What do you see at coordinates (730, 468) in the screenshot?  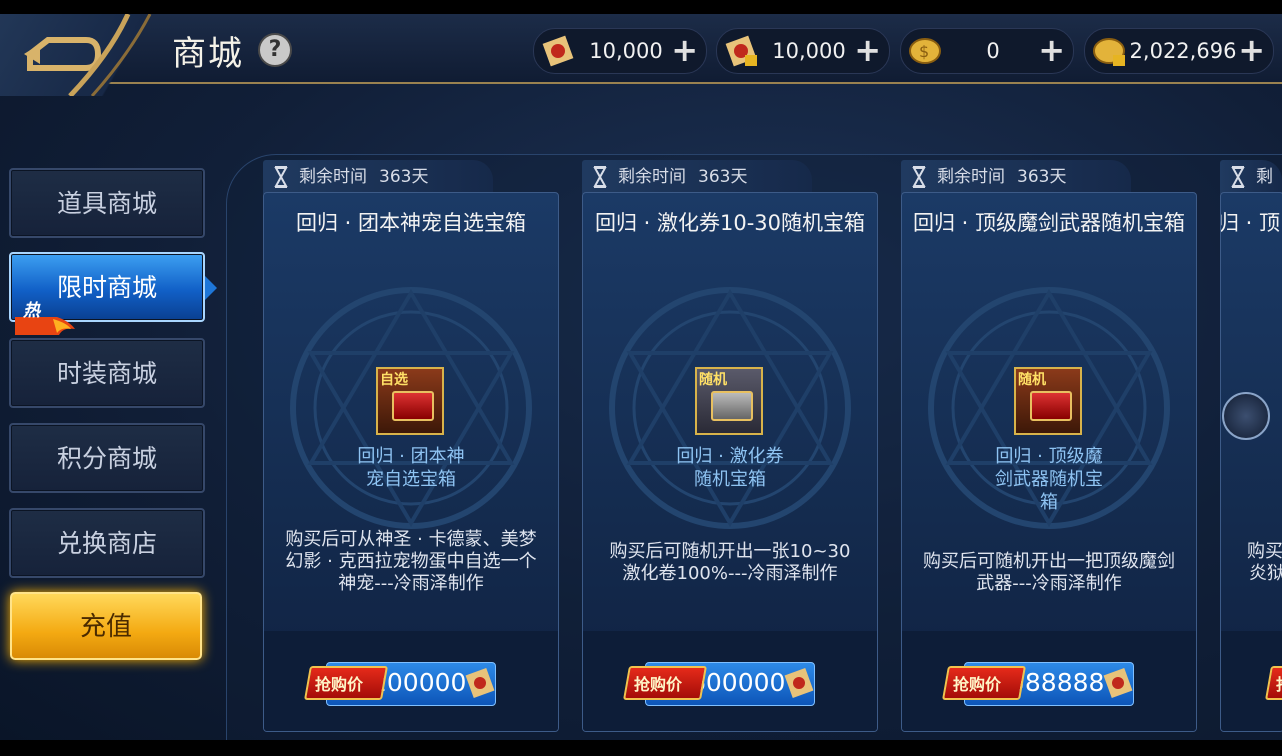 I see `item-name: 回归 · 激化券随机宝箱` at bounding box center [730, 468].